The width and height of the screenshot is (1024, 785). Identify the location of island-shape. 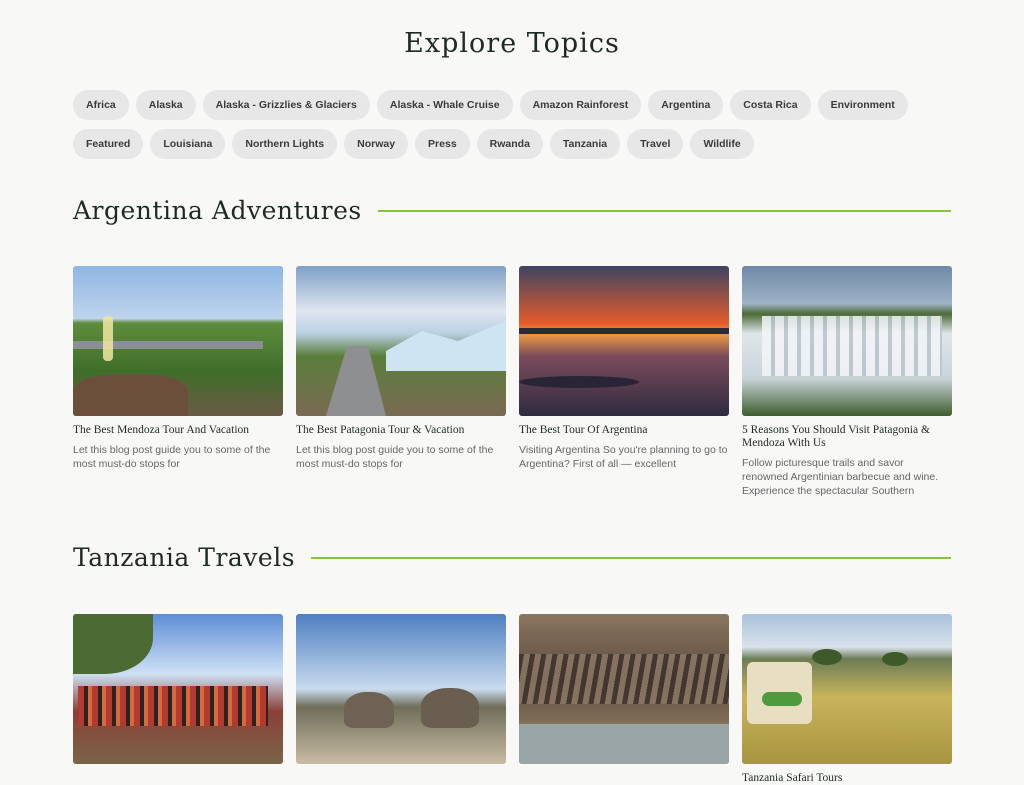
(579, 382).